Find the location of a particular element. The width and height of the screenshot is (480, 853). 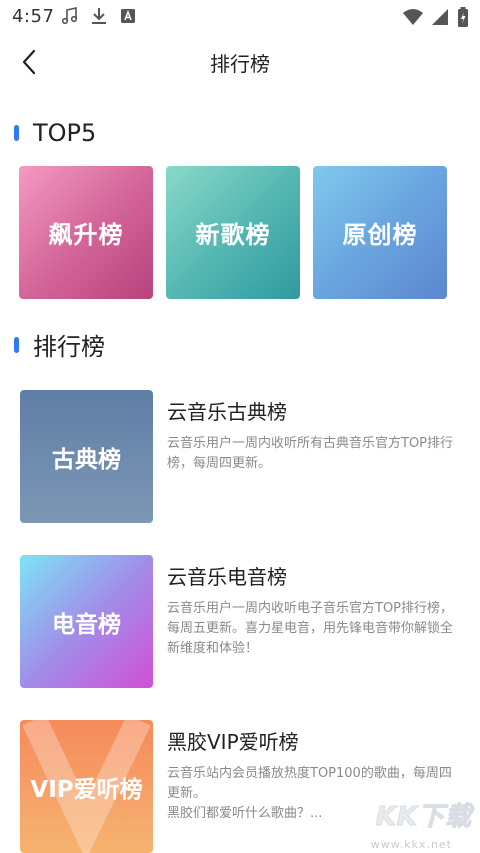

top5-cards: 飙升榜 新歌榜 原创榜 is located at coordinates (233, 232).